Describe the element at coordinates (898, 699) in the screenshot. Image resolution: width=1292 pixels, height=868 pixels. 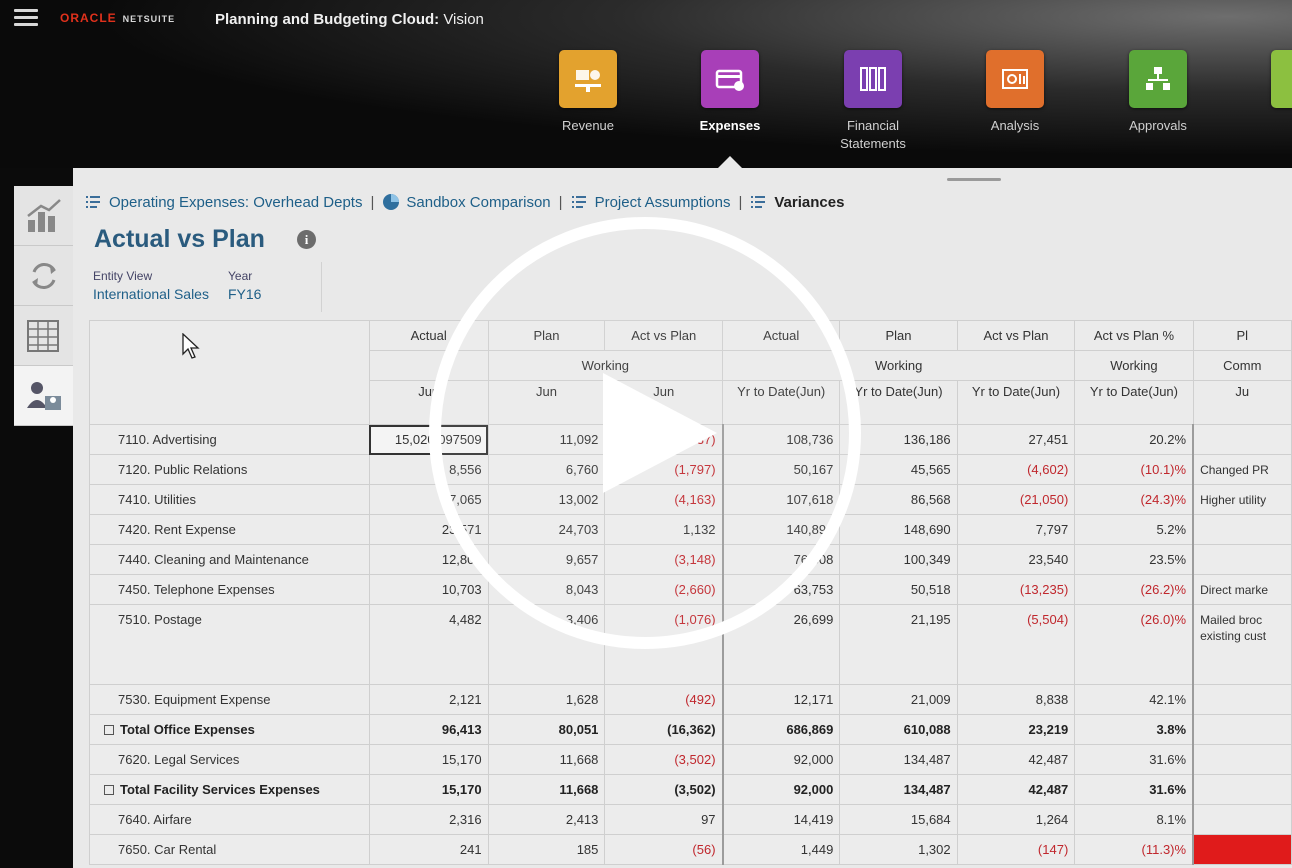
I see `data-cell: 21,009` at that location.